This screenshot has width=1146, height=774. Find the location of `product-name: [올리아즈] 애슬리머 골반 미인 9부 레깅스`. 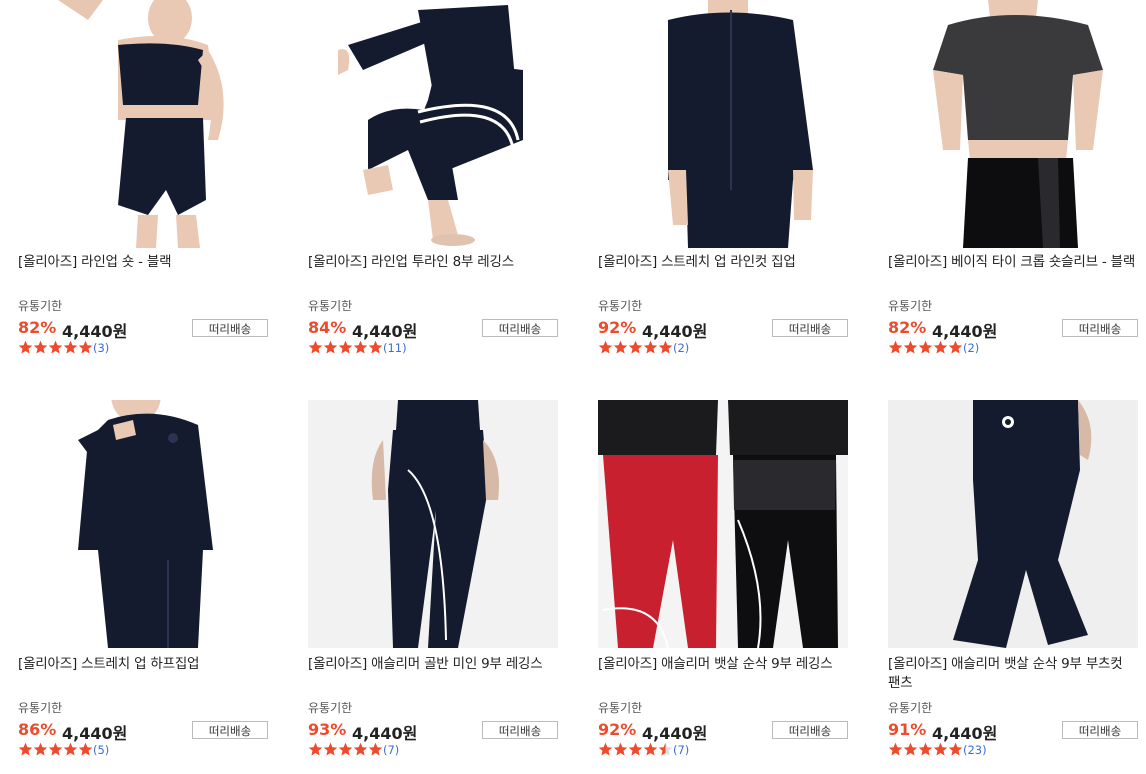

product-name: [올리아즈] 애슬리머 골반 미인 9부 레깅스 is located at coordinates (433, 664).